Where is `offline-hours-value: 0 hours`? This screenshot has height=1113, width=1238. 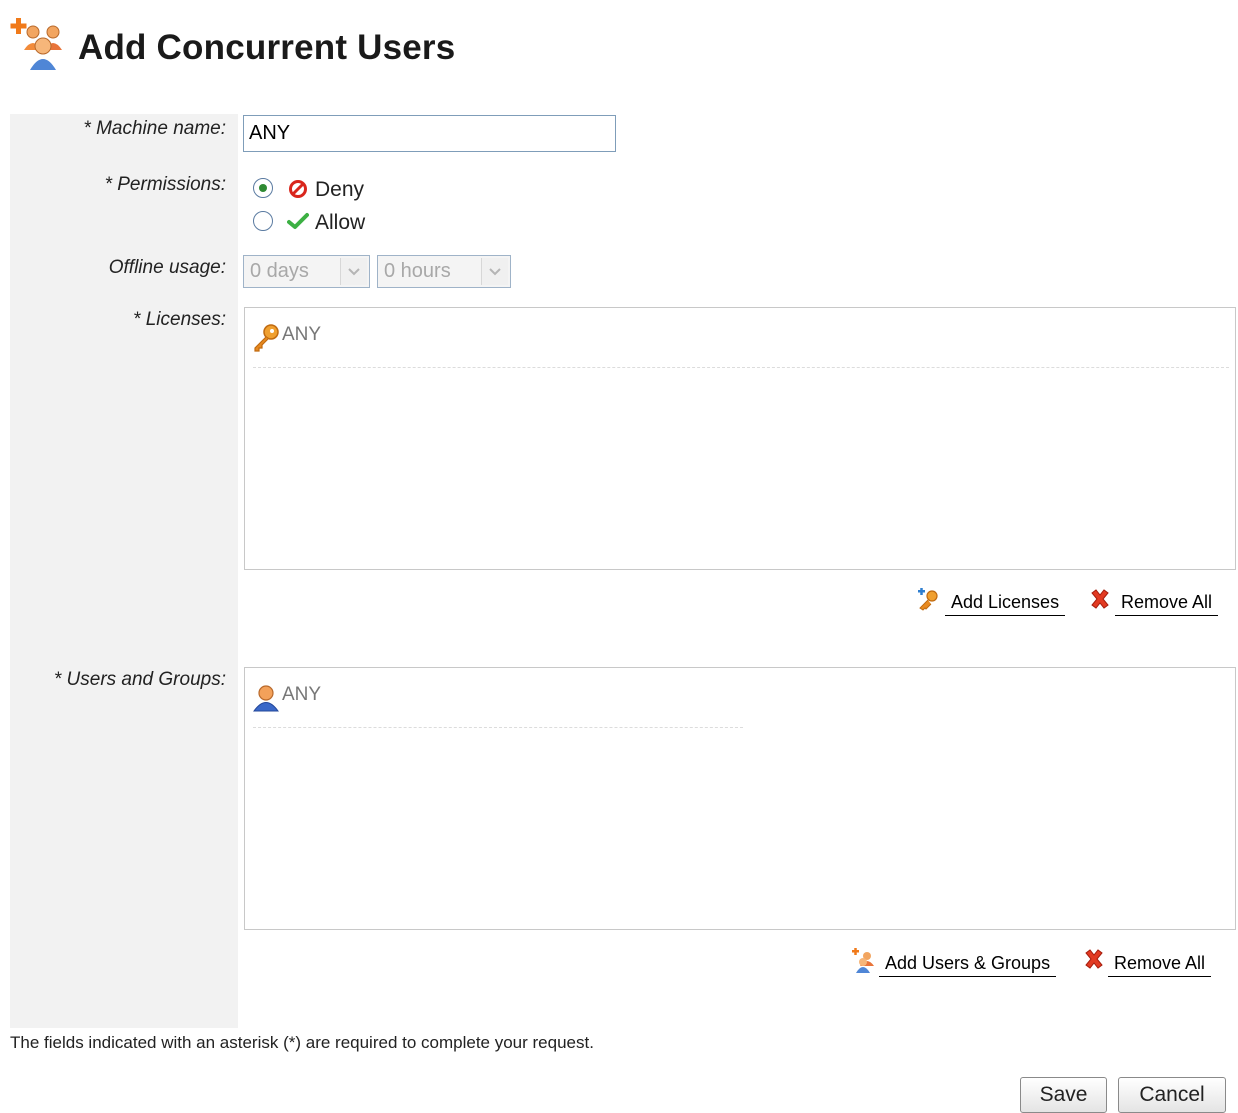
offline-hours-value: 0 hours is located at coordinates (417, 271).